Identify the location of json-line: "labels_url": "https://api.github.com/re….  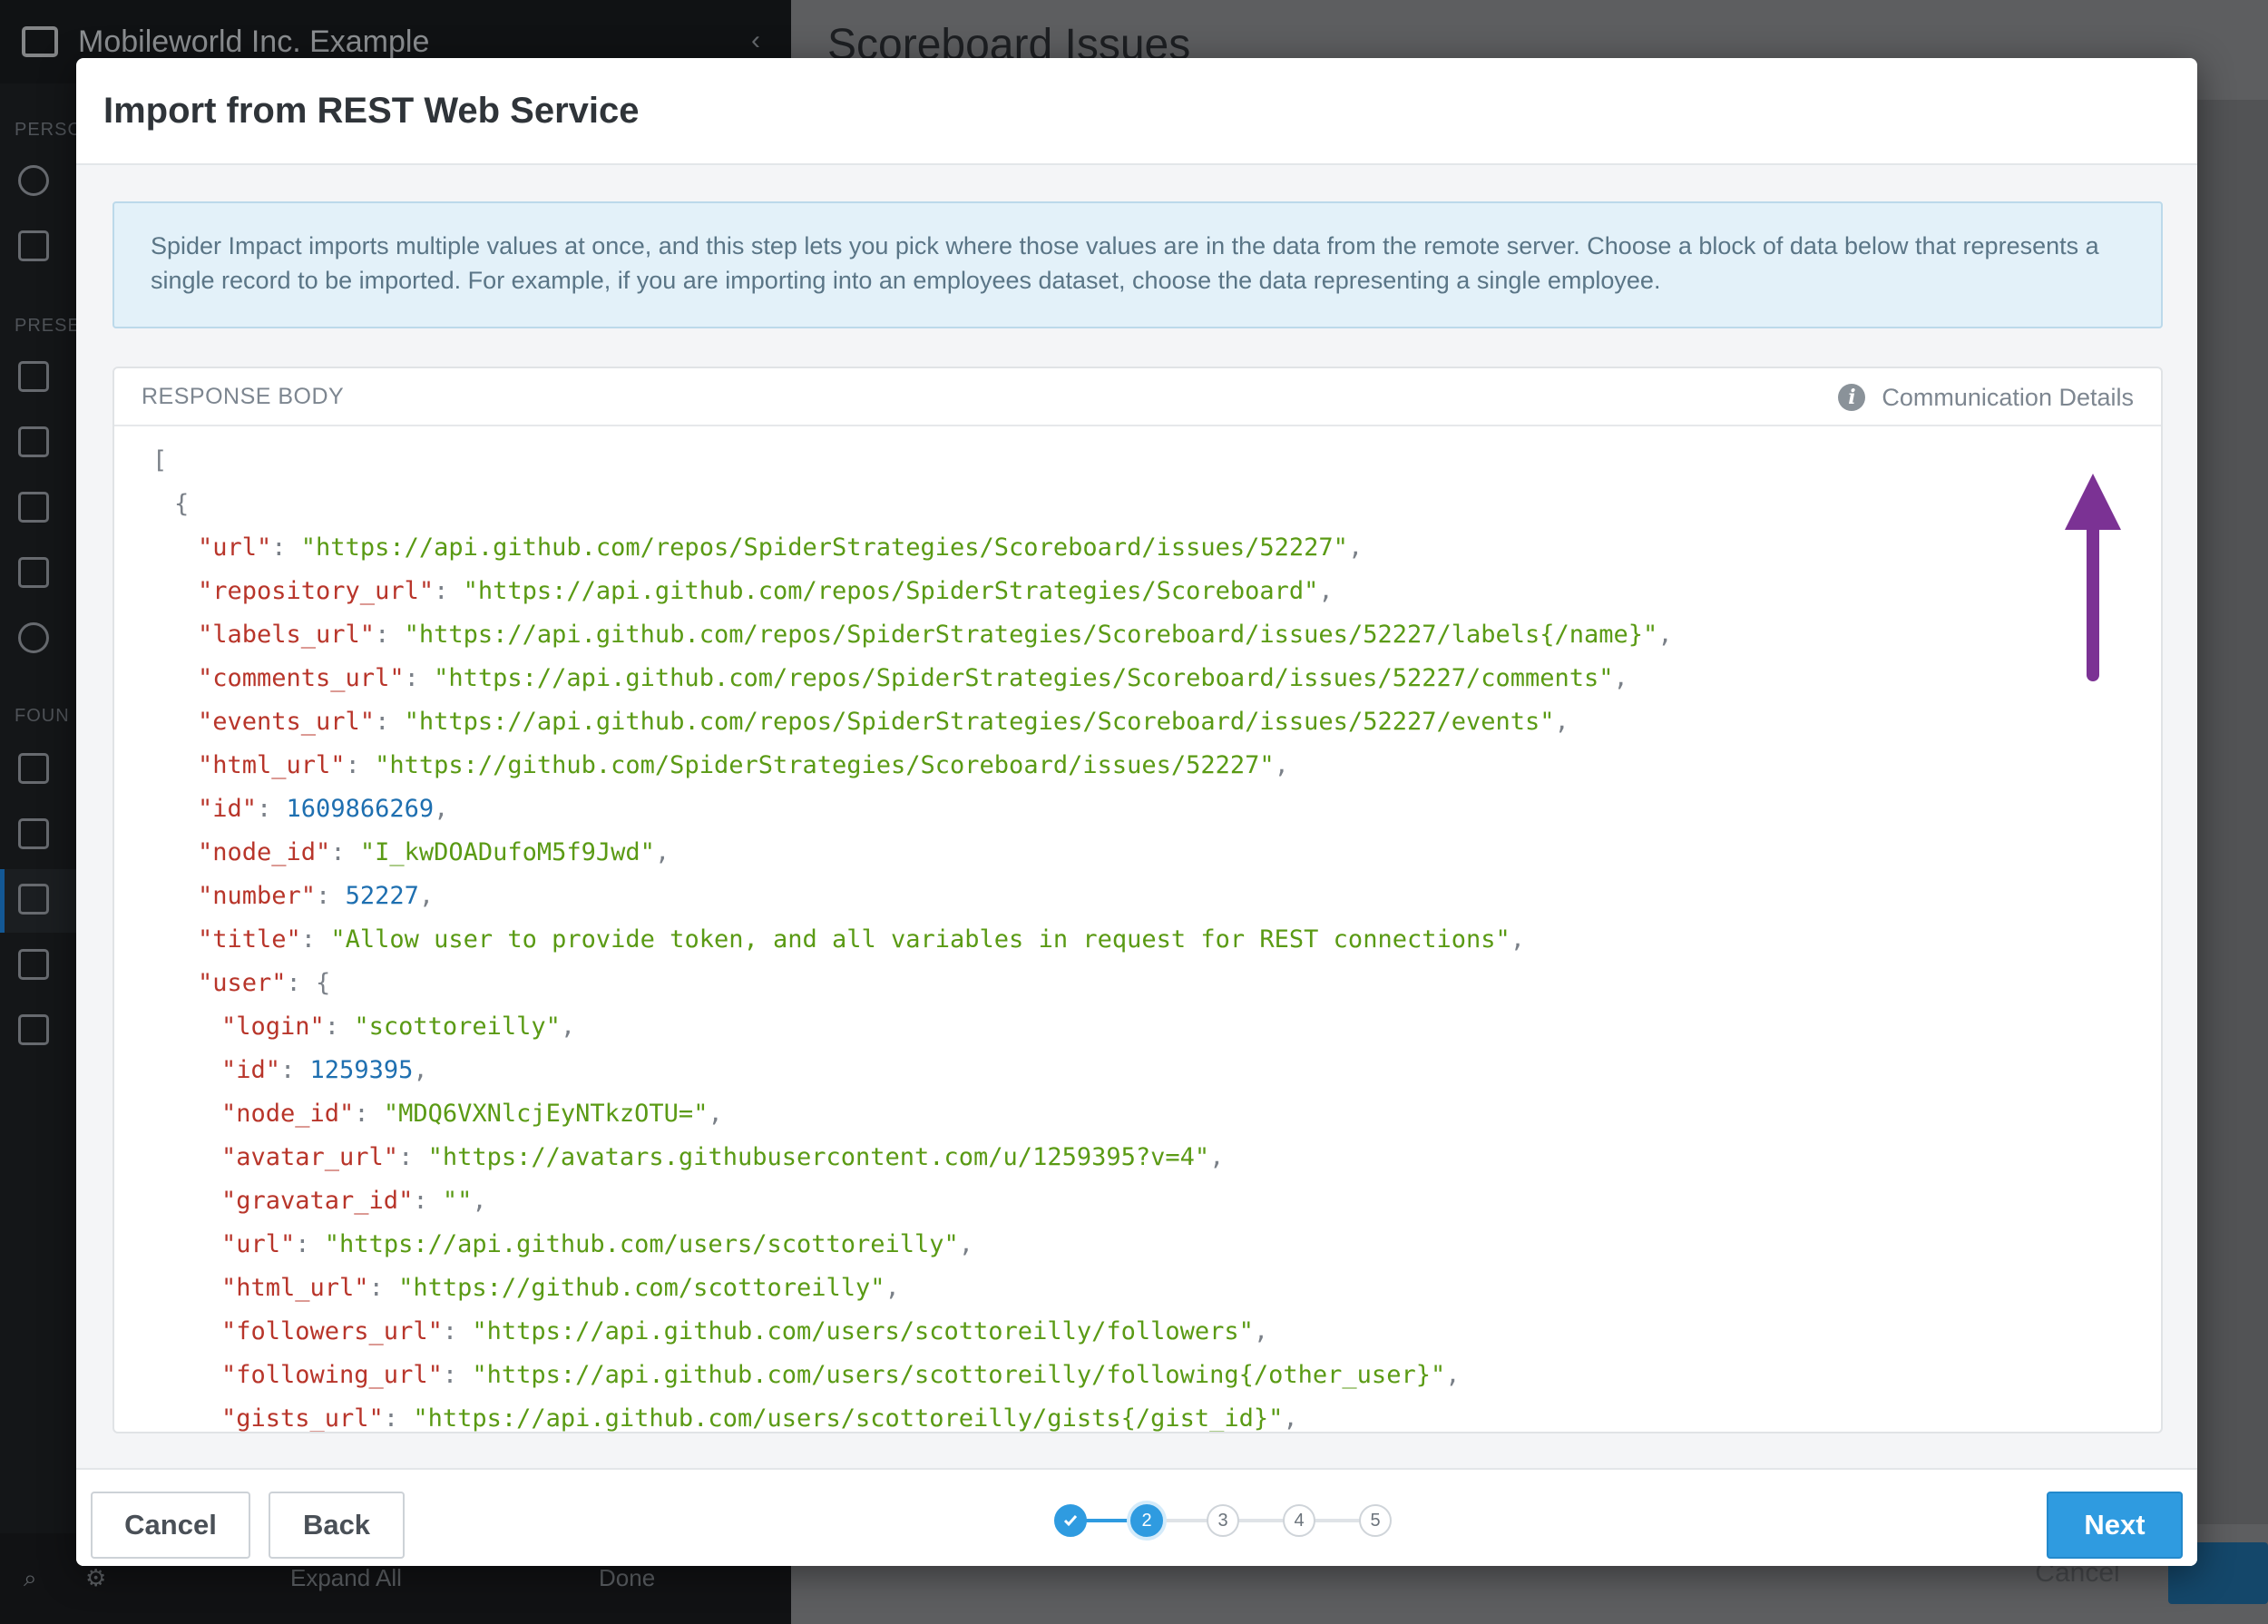
(936, 635).